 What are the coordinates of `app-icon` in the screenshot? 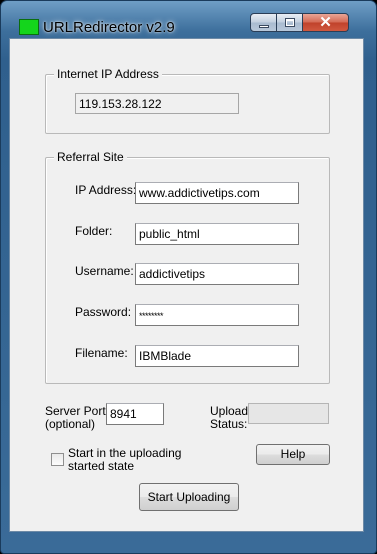 It's located at (29, 27).